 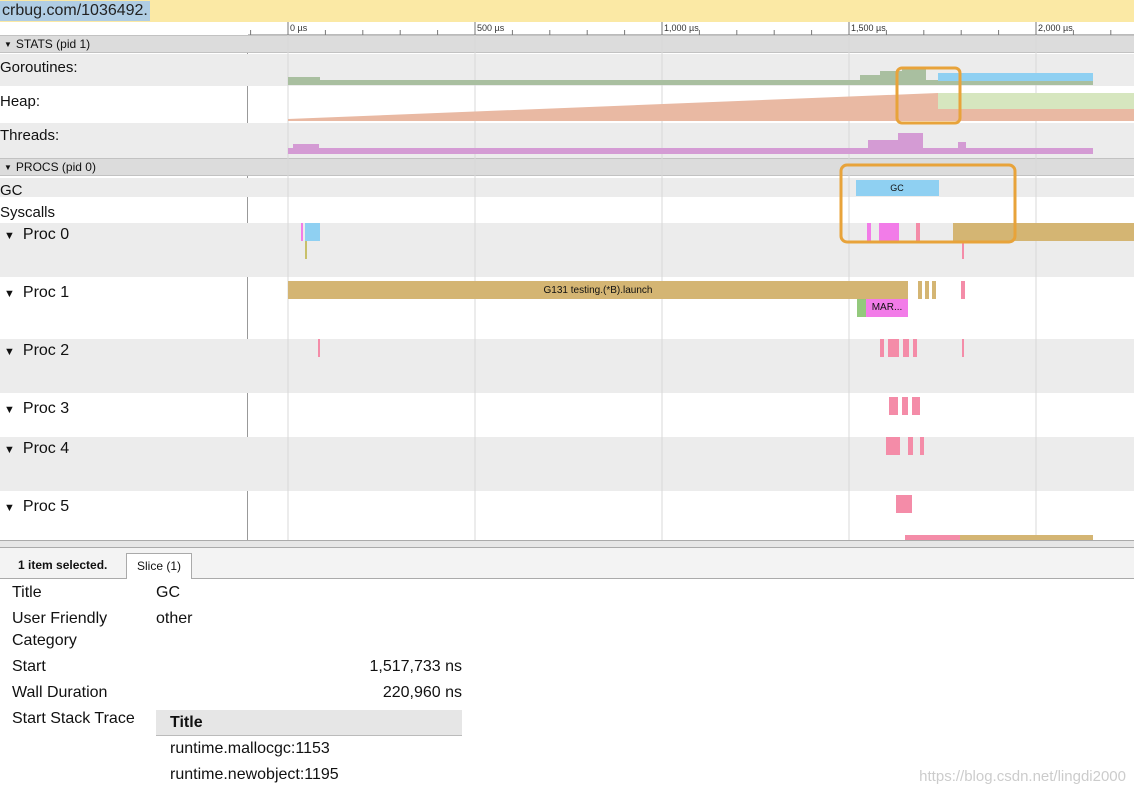 What do you see at coordinates (299, 28) in the screenshot?
I see `ruler-tick-label: 0 µs` at bounding box center [299, 28].